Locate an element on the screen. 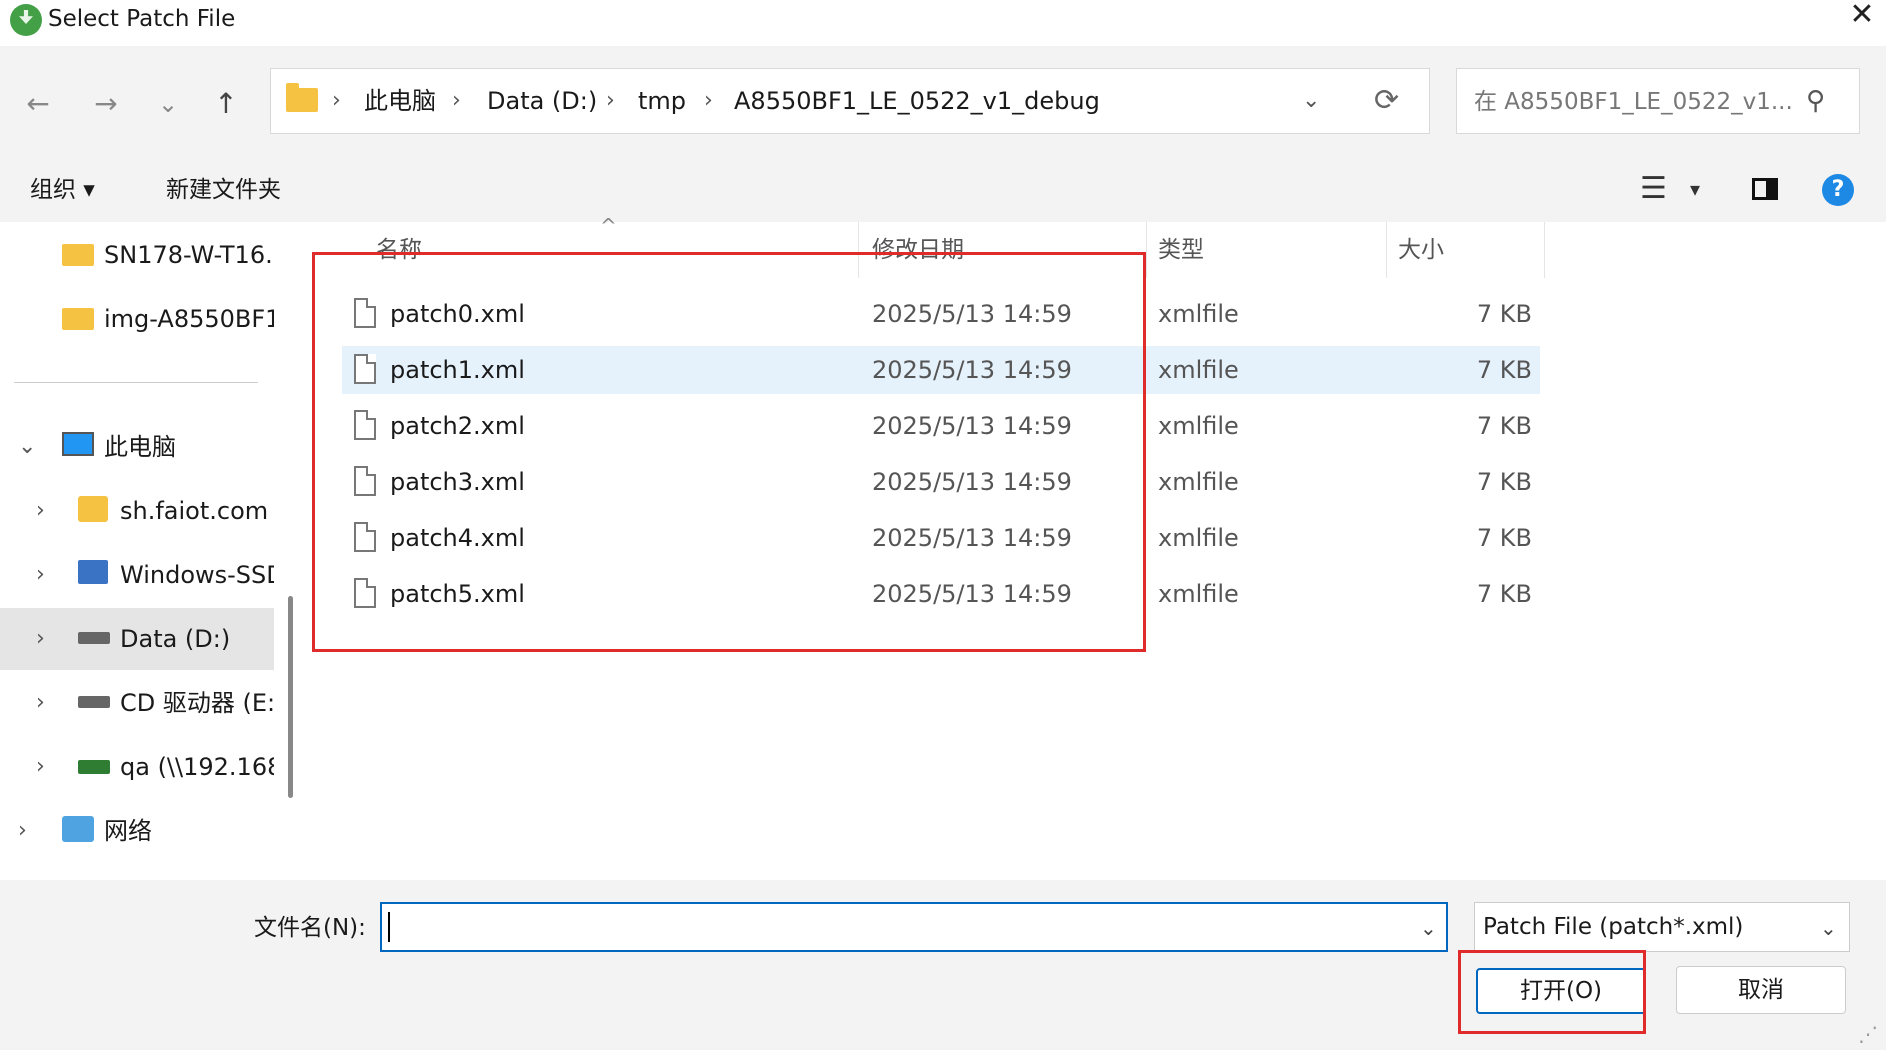  preview-pane-icon is located at coordinates (1765, 189).